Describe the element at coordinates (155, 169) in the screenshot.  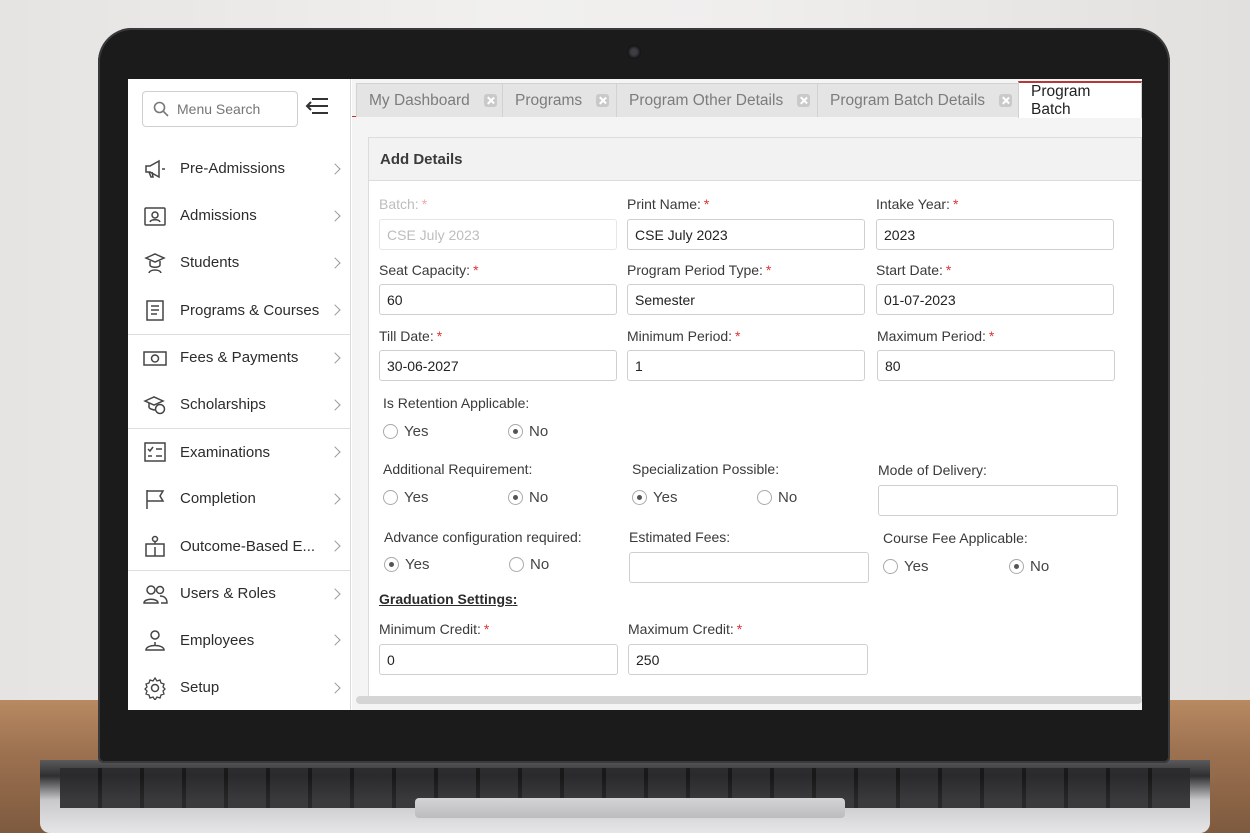
I see `megaphone-icon` at that location.